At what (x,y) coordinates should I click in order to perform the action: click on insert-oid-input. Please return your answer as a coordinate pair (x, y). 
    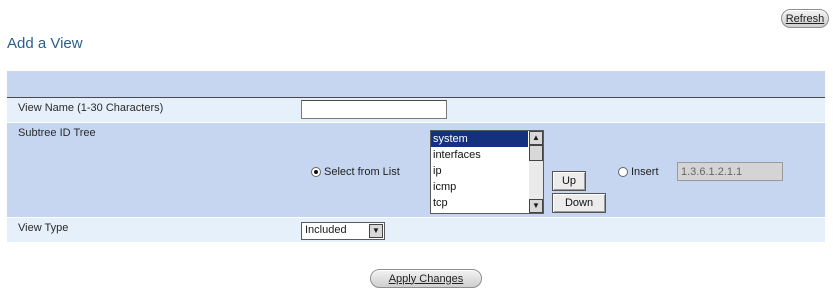
    Looking at the image, I should click on (730, 171).